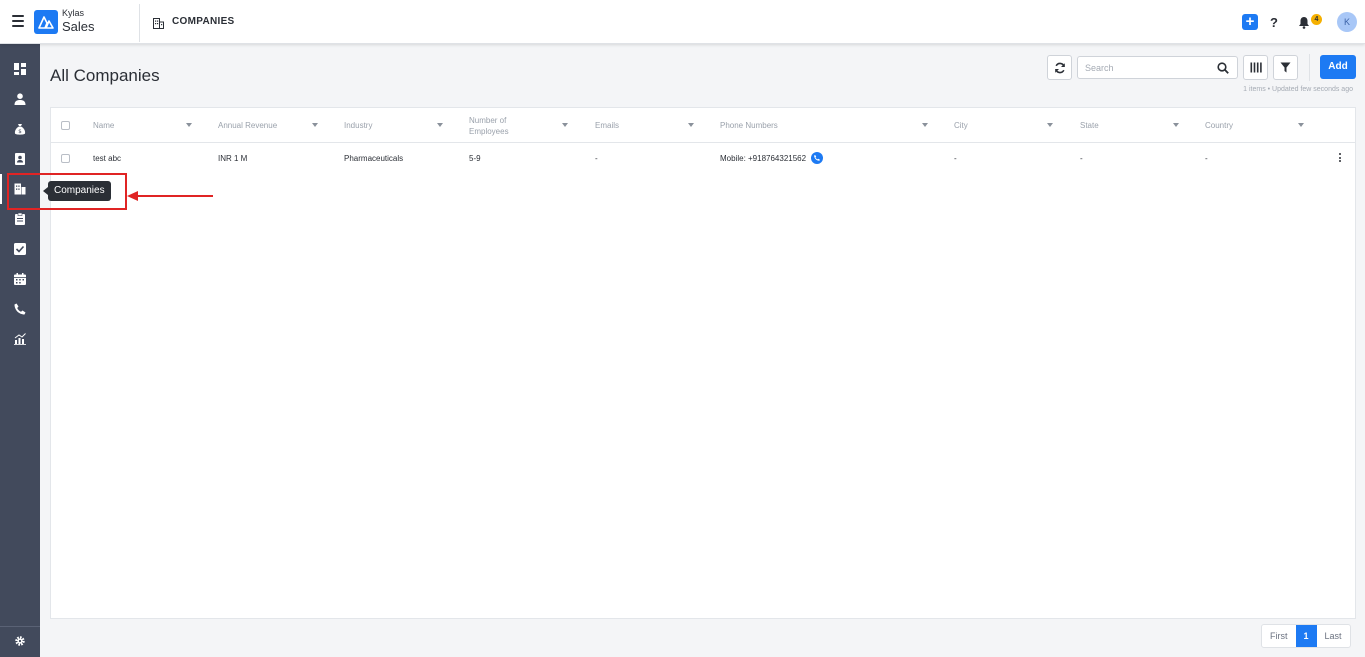 The width and height of the screenshot is (1365, 657). I want to click on sidebar-item-contacts, so click(20, 159).